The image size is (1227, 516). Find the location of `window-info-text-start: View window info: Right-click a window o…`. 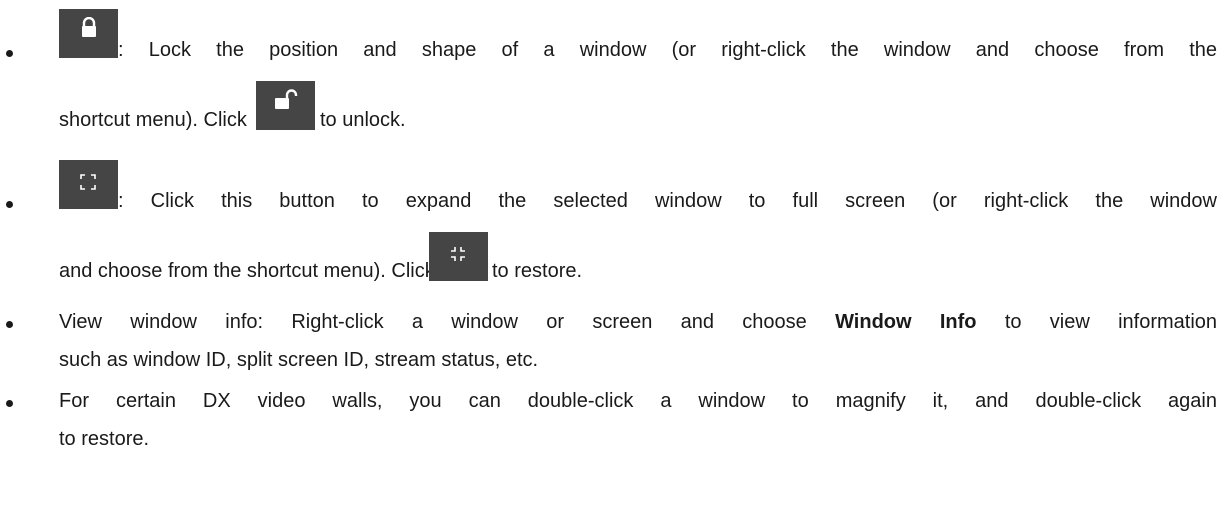

window-info-text-start: View window info: Right-click a window o… is located at coordinates (433, 322).